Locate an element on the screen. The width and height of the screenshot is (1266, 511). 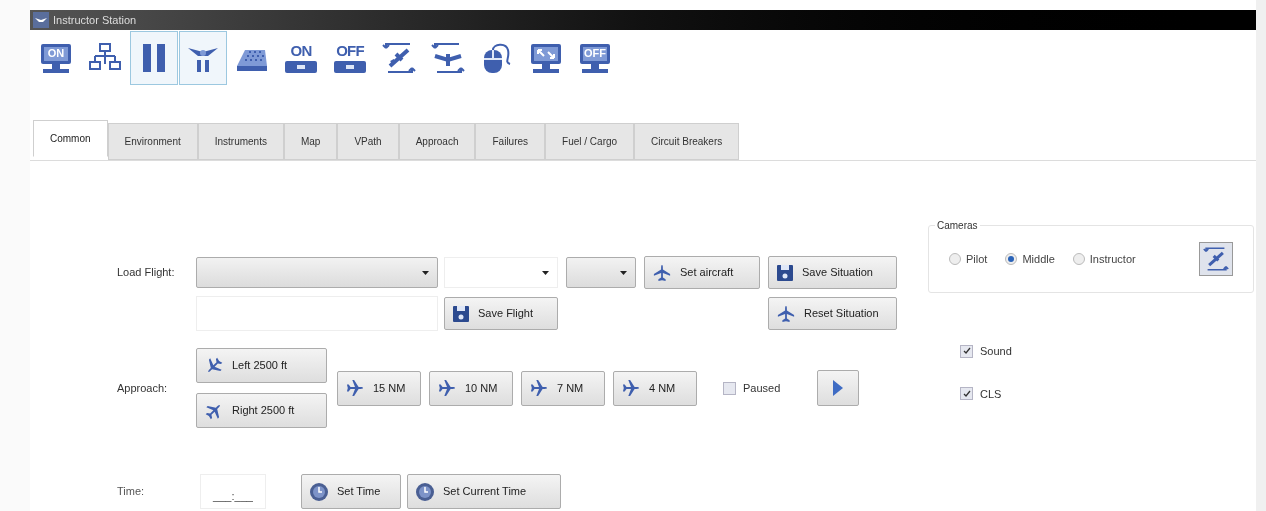
save-situation-button: Save Situation is located at coordinates (832, 272).